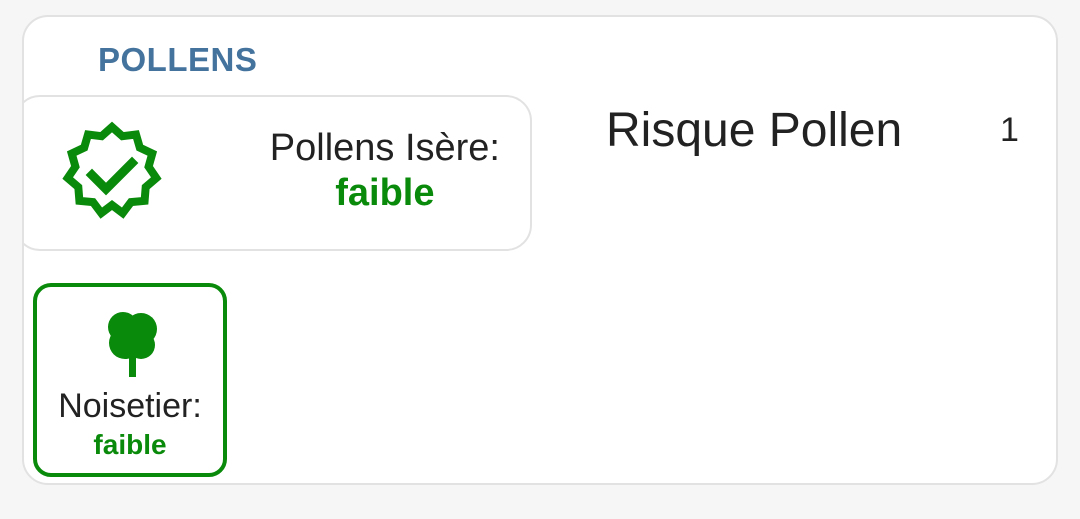 This screenshot has width=1080, height=519. Describe the element at coordinates (385, 193) in the screenshot. I see `status-level: faible` at that location.